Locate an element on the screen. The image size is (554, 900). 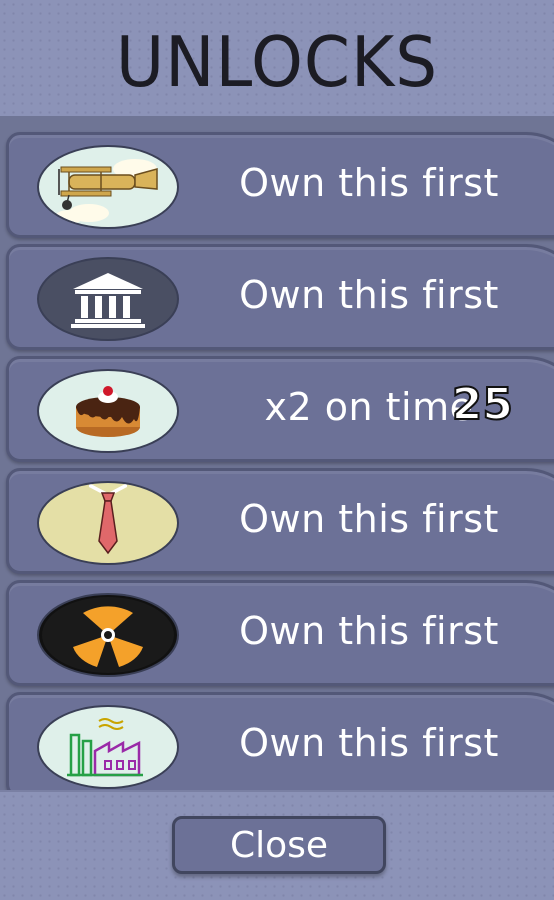
close-button: Close is located at coordinates (279, 845).